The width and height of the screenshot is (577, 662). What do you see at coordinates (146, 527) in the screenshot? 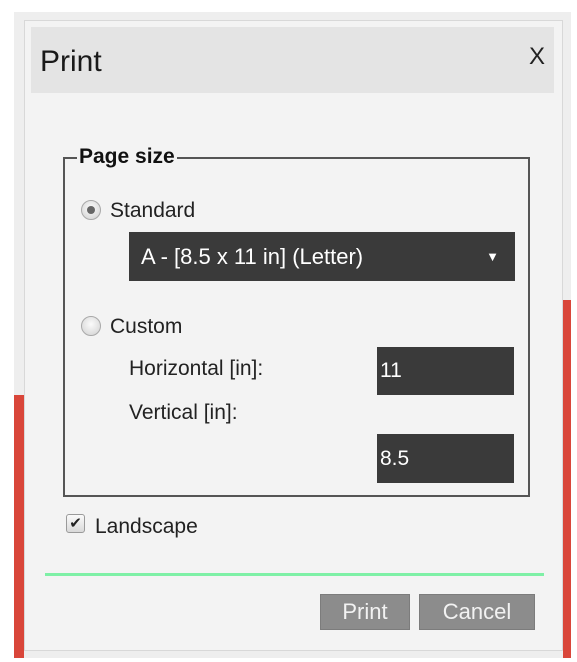
I see `landscape-label: Landscape` at bounding box center [146, 527].